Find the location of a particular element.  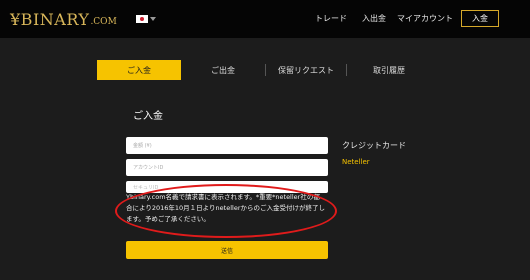

tab-pending-requests: 保留リクエスト is located at coordinates (306, 70).